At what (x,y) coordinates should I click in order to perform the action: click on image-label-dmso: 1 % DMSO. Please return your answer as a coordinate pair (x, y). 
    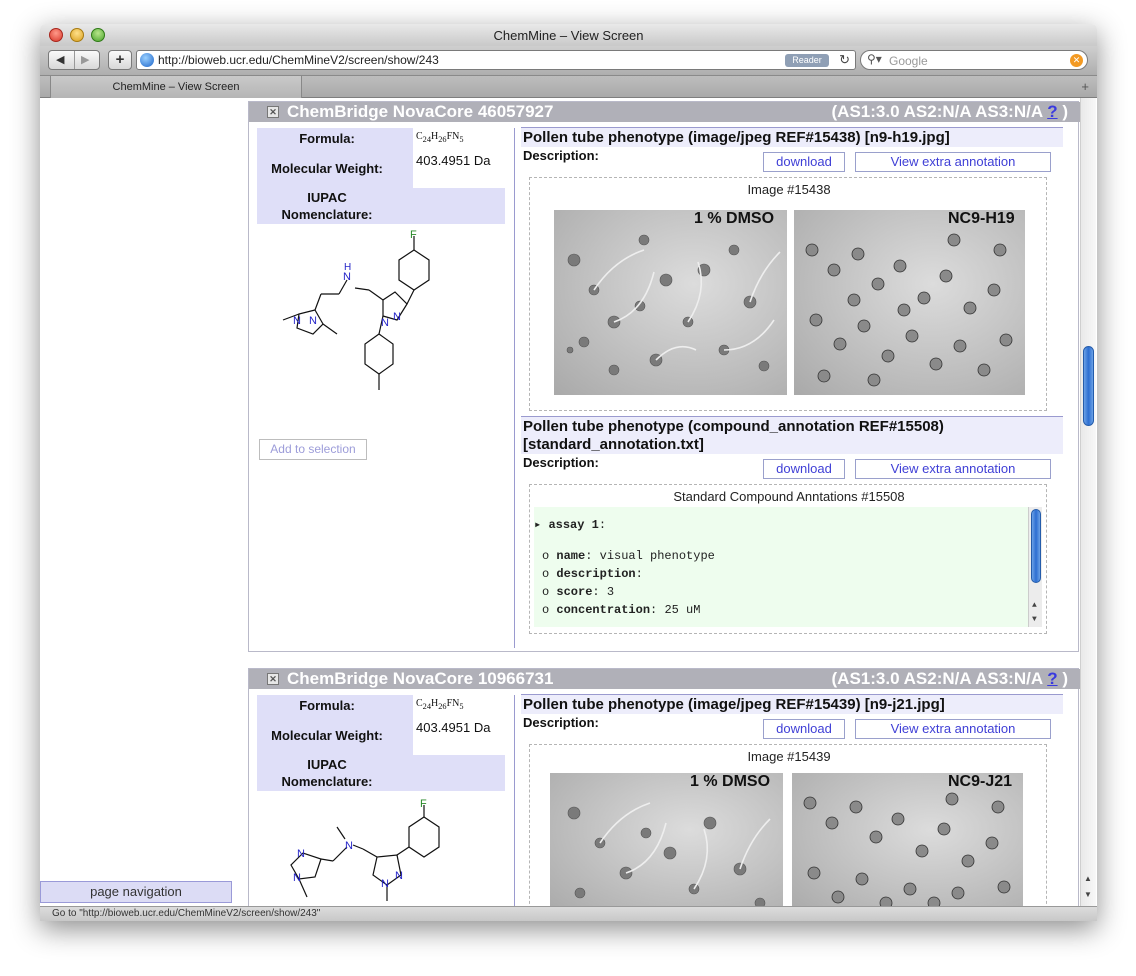
    Looking at the image, I should click on (730, 781).